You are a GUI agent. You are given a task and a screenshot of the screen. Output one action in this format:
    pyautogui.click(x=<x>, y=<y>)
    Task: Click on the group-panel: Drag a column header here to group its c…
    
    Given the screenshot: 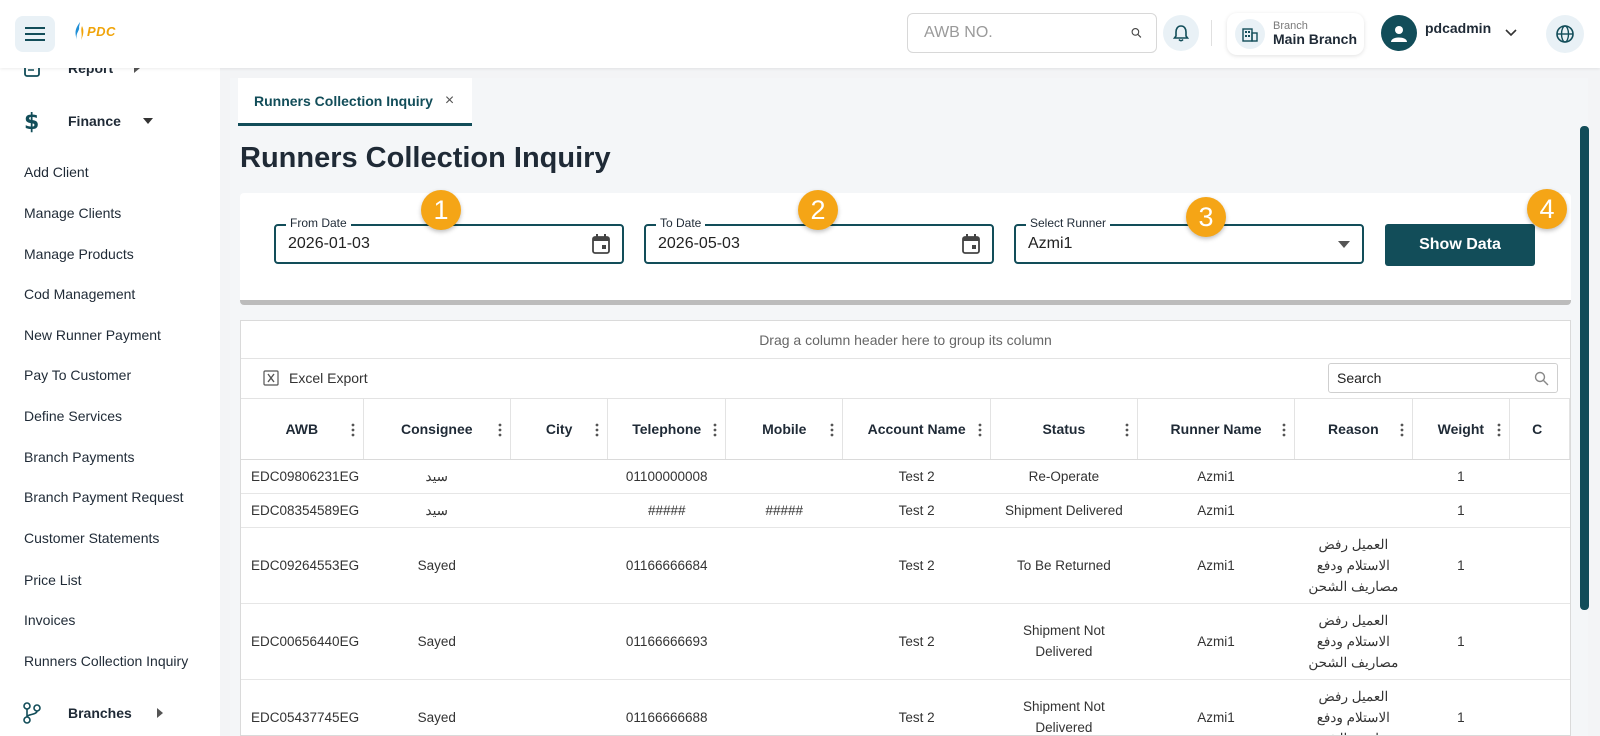 What is the action you would take?
    pyautogui.click(x=905, y=340)
    